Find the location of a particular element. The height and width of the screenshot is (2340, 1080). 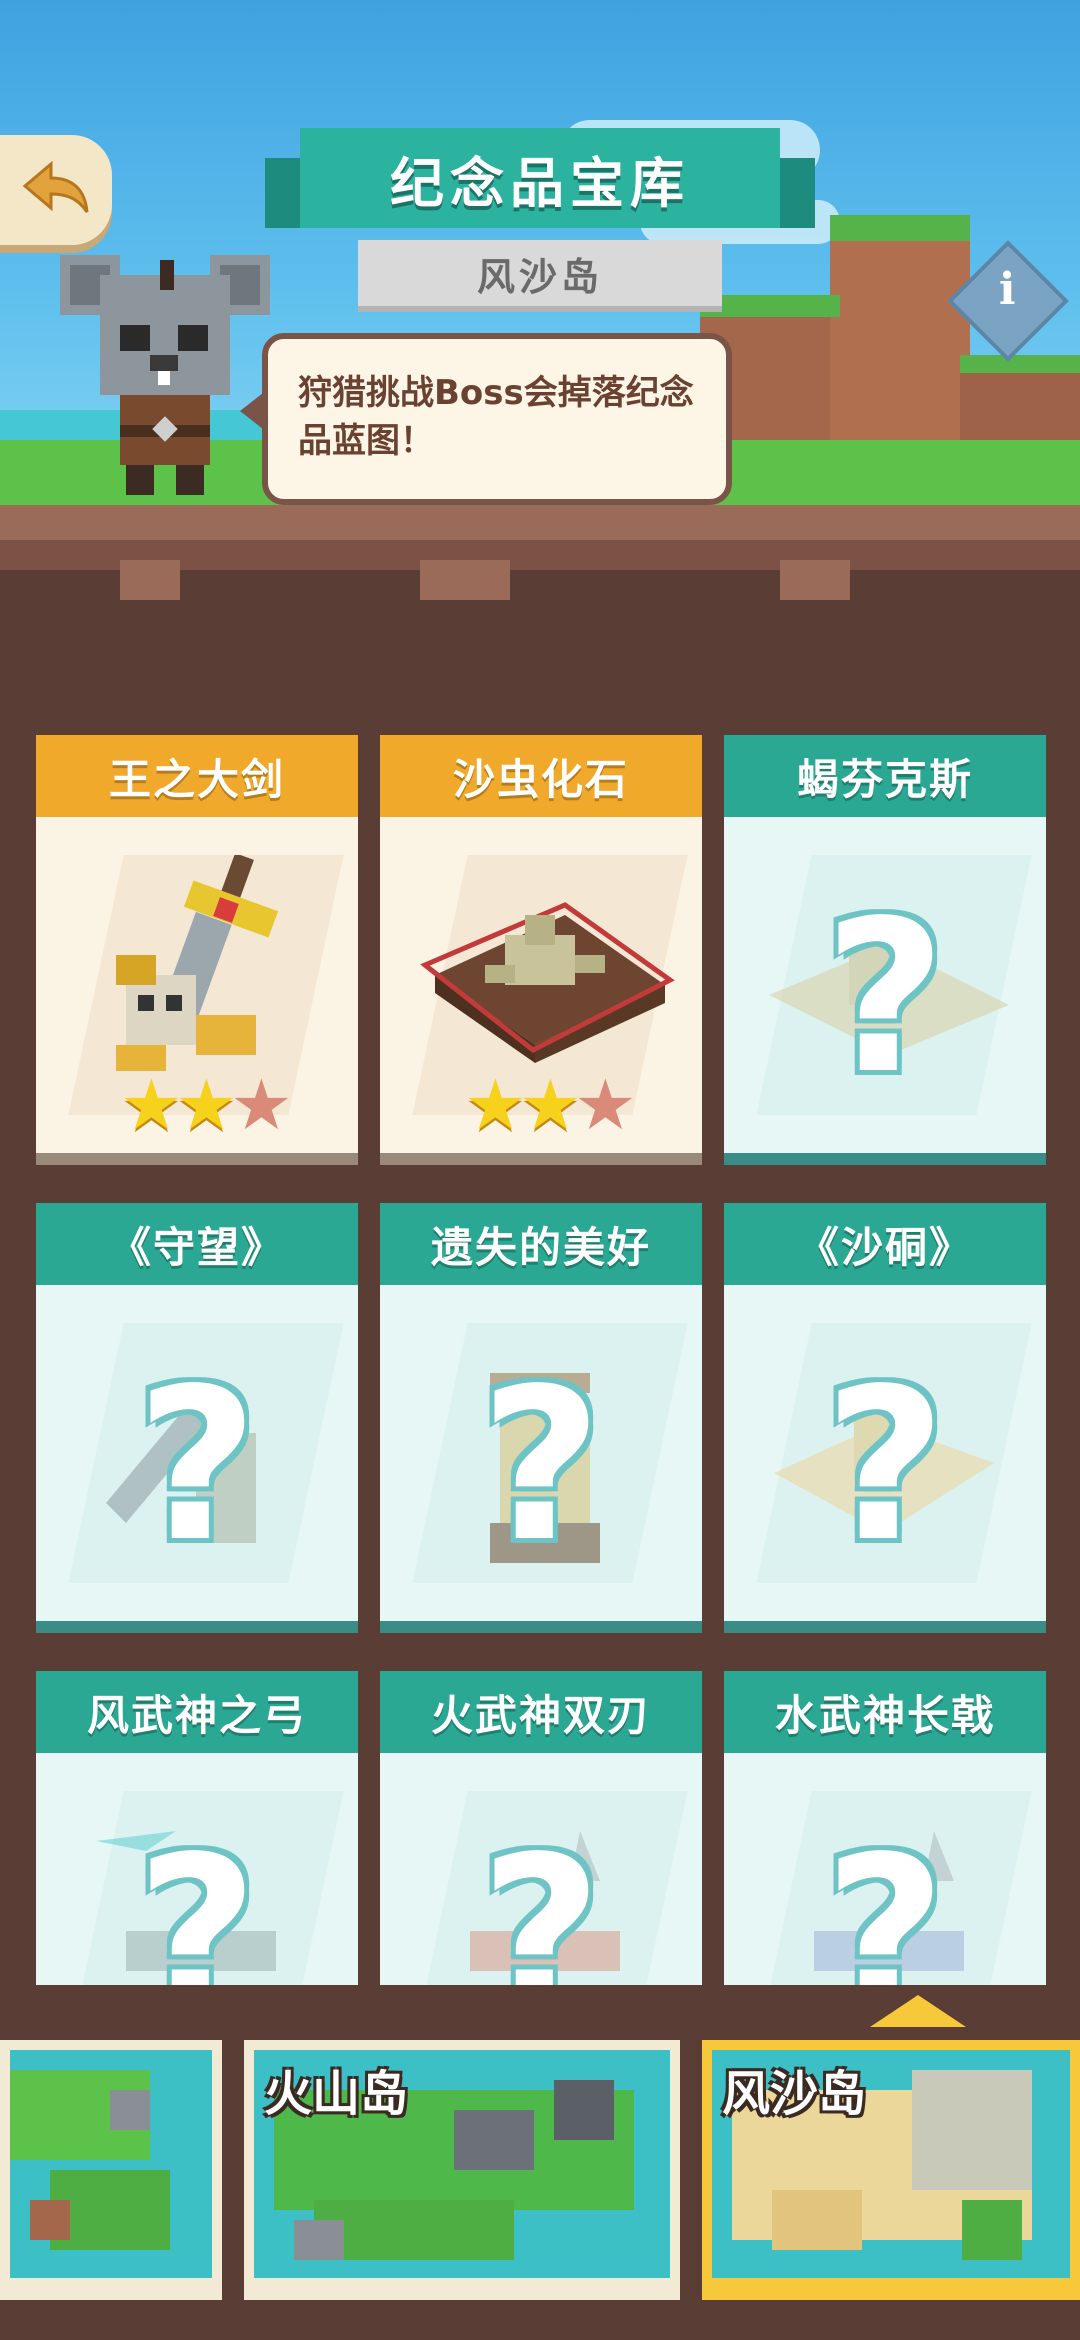

card-header: 《守望》 is located at coordinates (197, 1244).